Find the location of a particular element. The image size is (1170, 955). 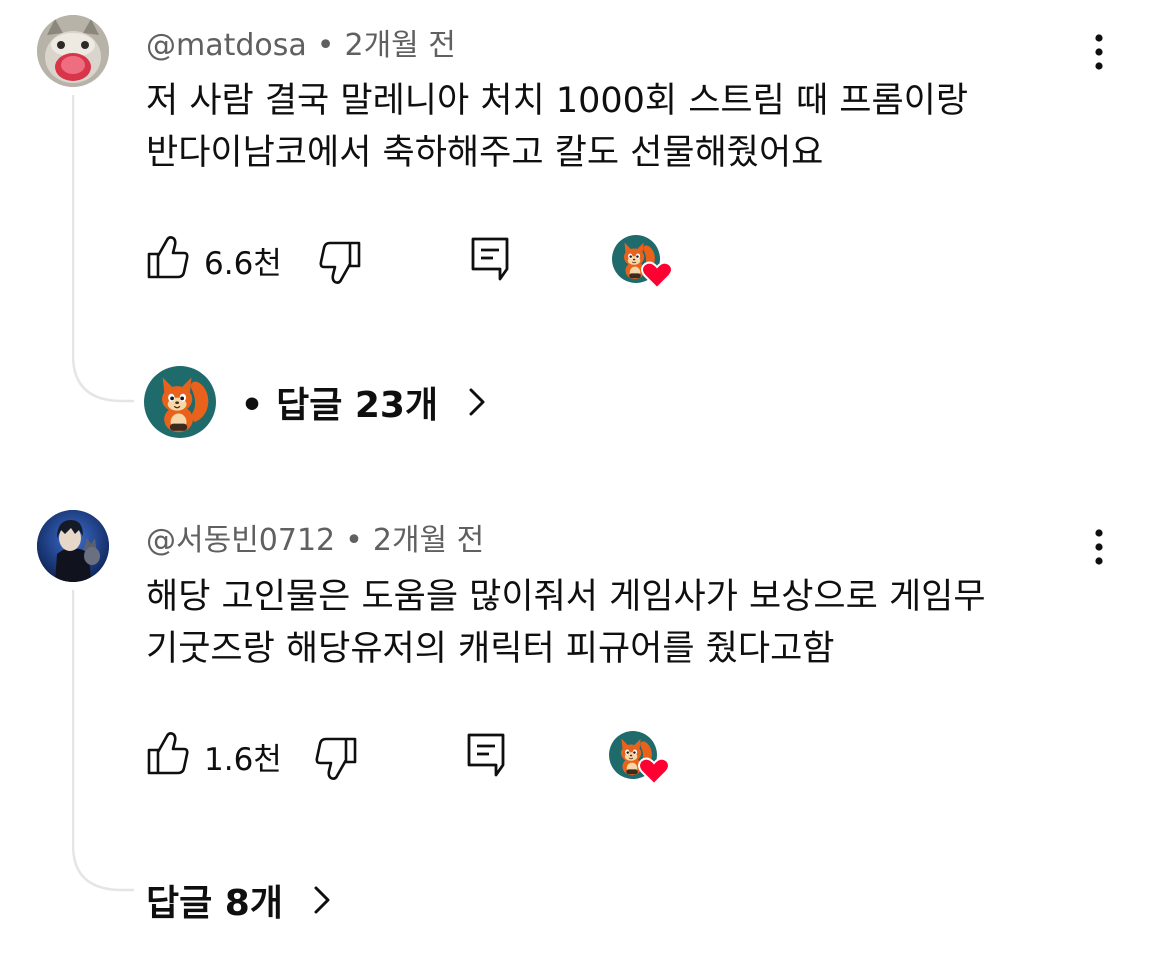

anime-character-avatar-icon is located at coordinates (73, 546).